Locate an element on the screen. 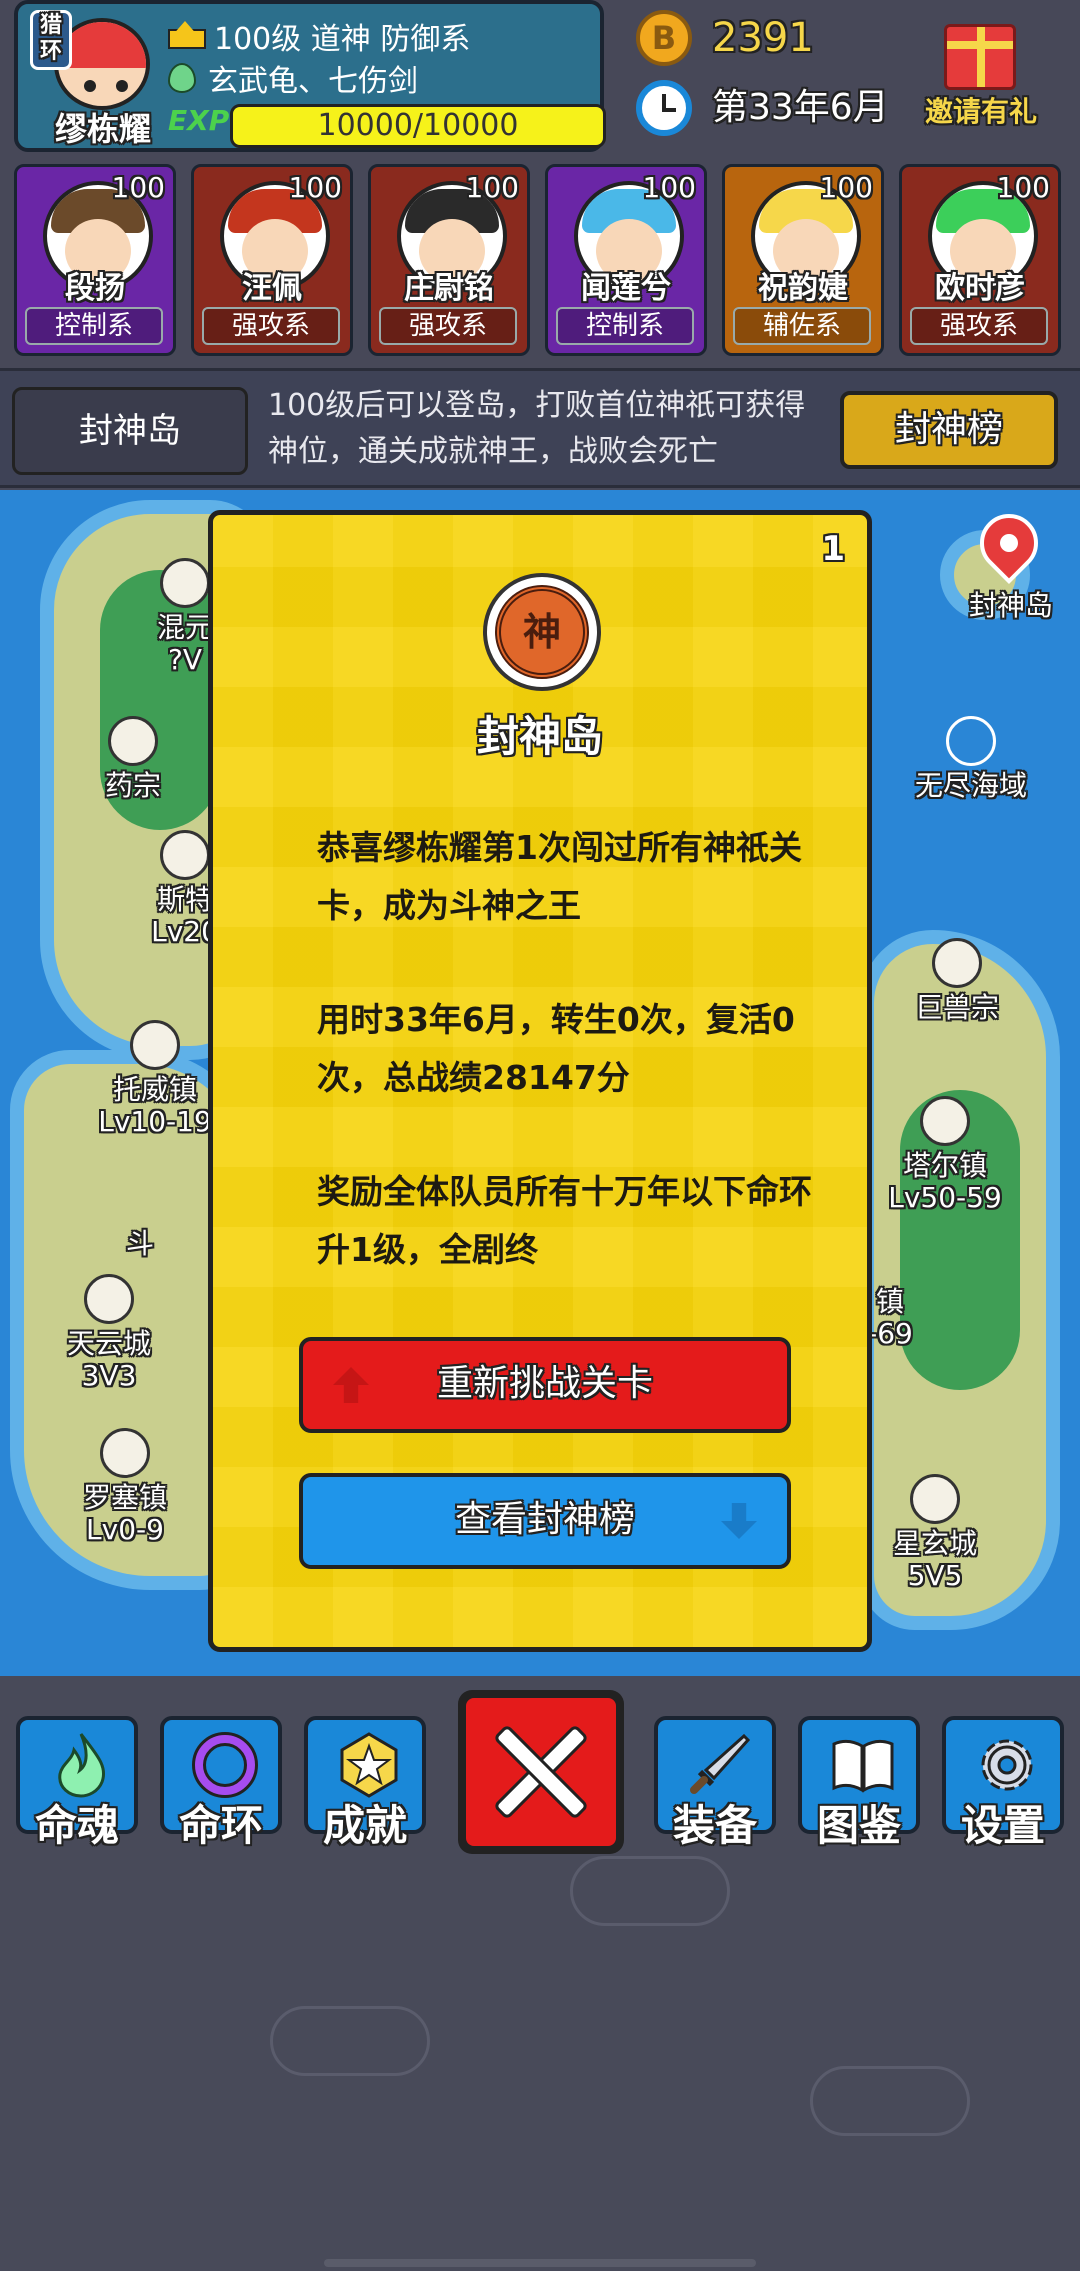 This screenshot has height=2271, width=1080. member-name: 祝韵婕 is located at coordinates (803, 288).